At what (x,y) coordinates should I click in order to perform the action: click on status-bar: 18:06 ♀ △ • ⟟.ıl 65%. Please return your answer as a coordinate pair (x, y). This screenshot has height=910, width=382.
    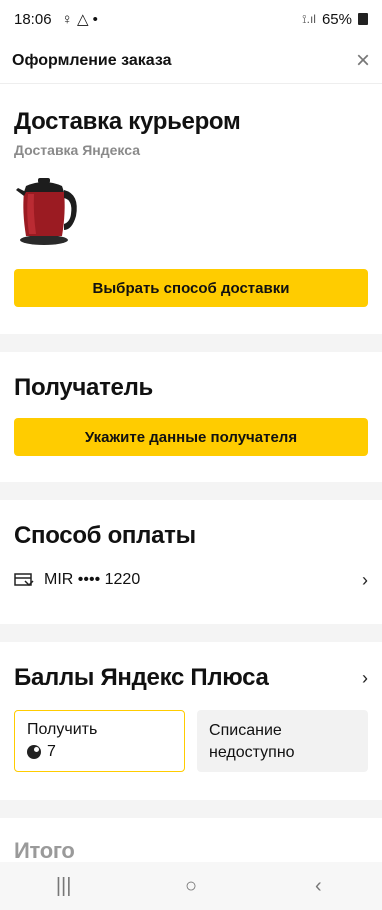
    Looking at the image, I should click on (191, 19).